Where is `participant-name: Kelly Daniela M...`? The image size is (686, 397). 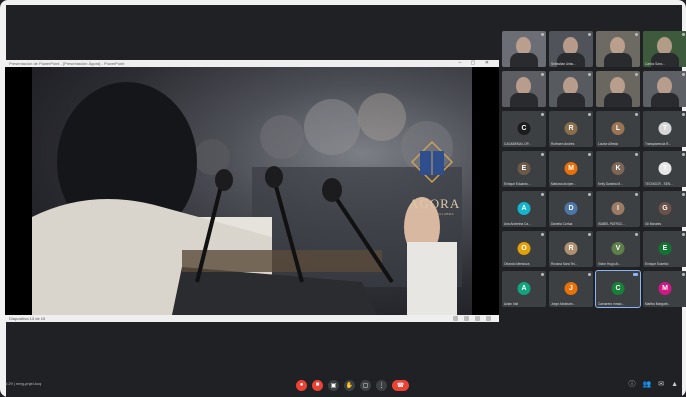
participant-name: Kelly Daniela M... is located at coordinates (610, 184).